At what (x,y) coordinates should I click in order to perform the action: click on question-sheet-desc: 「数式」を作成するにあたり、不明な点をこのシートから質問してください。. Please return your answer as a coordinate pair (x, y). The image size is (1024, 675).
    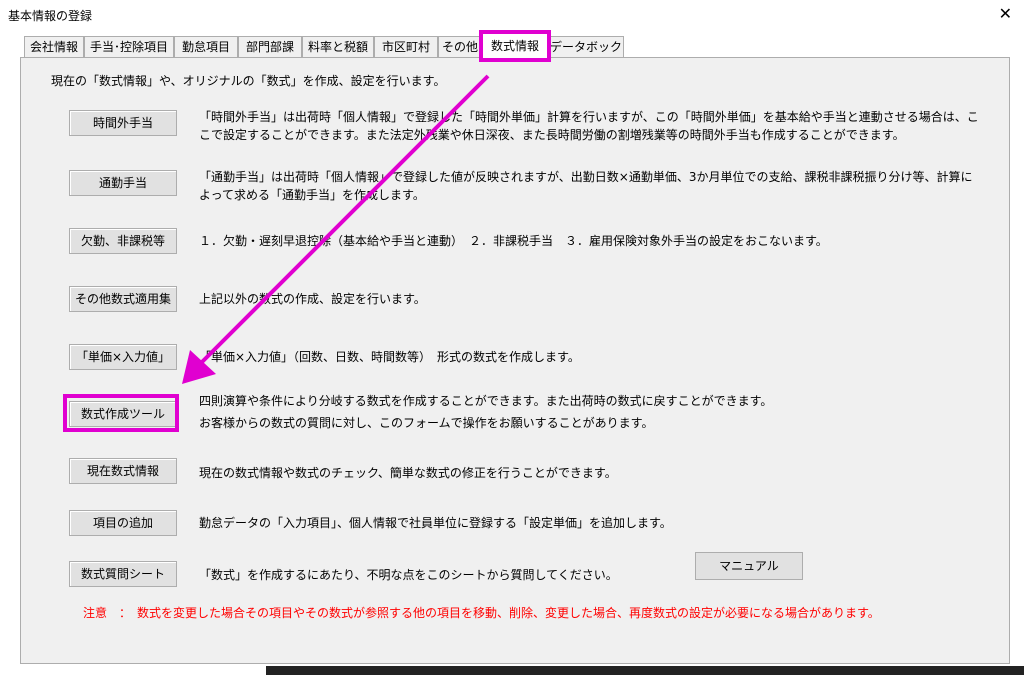
    Looking at the image, I should click on (408, 575).